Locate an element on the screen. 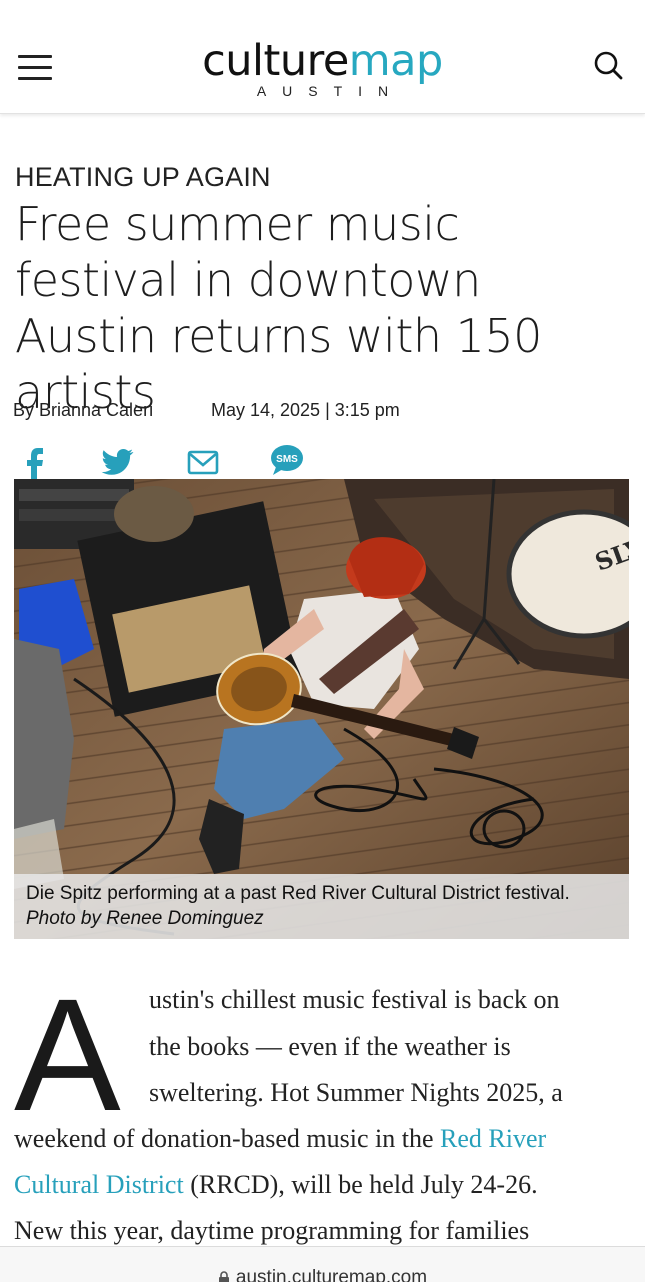  site-header: culturemap AUSTIN is located at coordinates (322, 57).